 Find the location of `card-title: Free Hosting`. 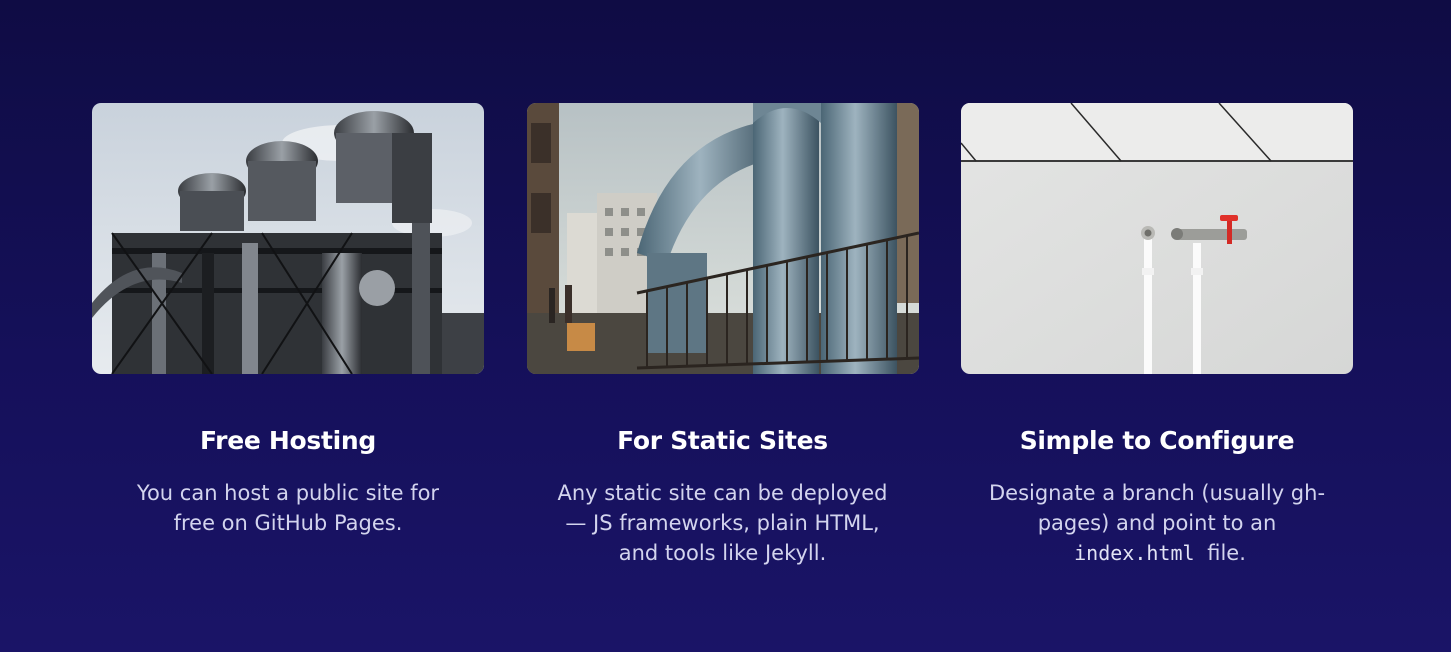

card-title: Free Hosting is located at coordinates (287, 440).